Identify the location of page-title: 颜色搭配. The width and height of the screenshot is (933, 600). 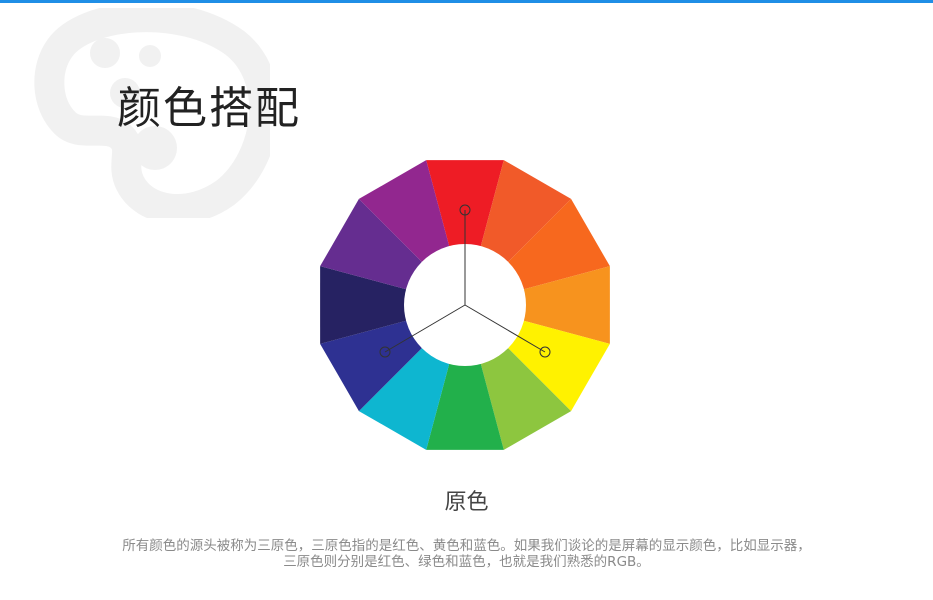
(209, 108).